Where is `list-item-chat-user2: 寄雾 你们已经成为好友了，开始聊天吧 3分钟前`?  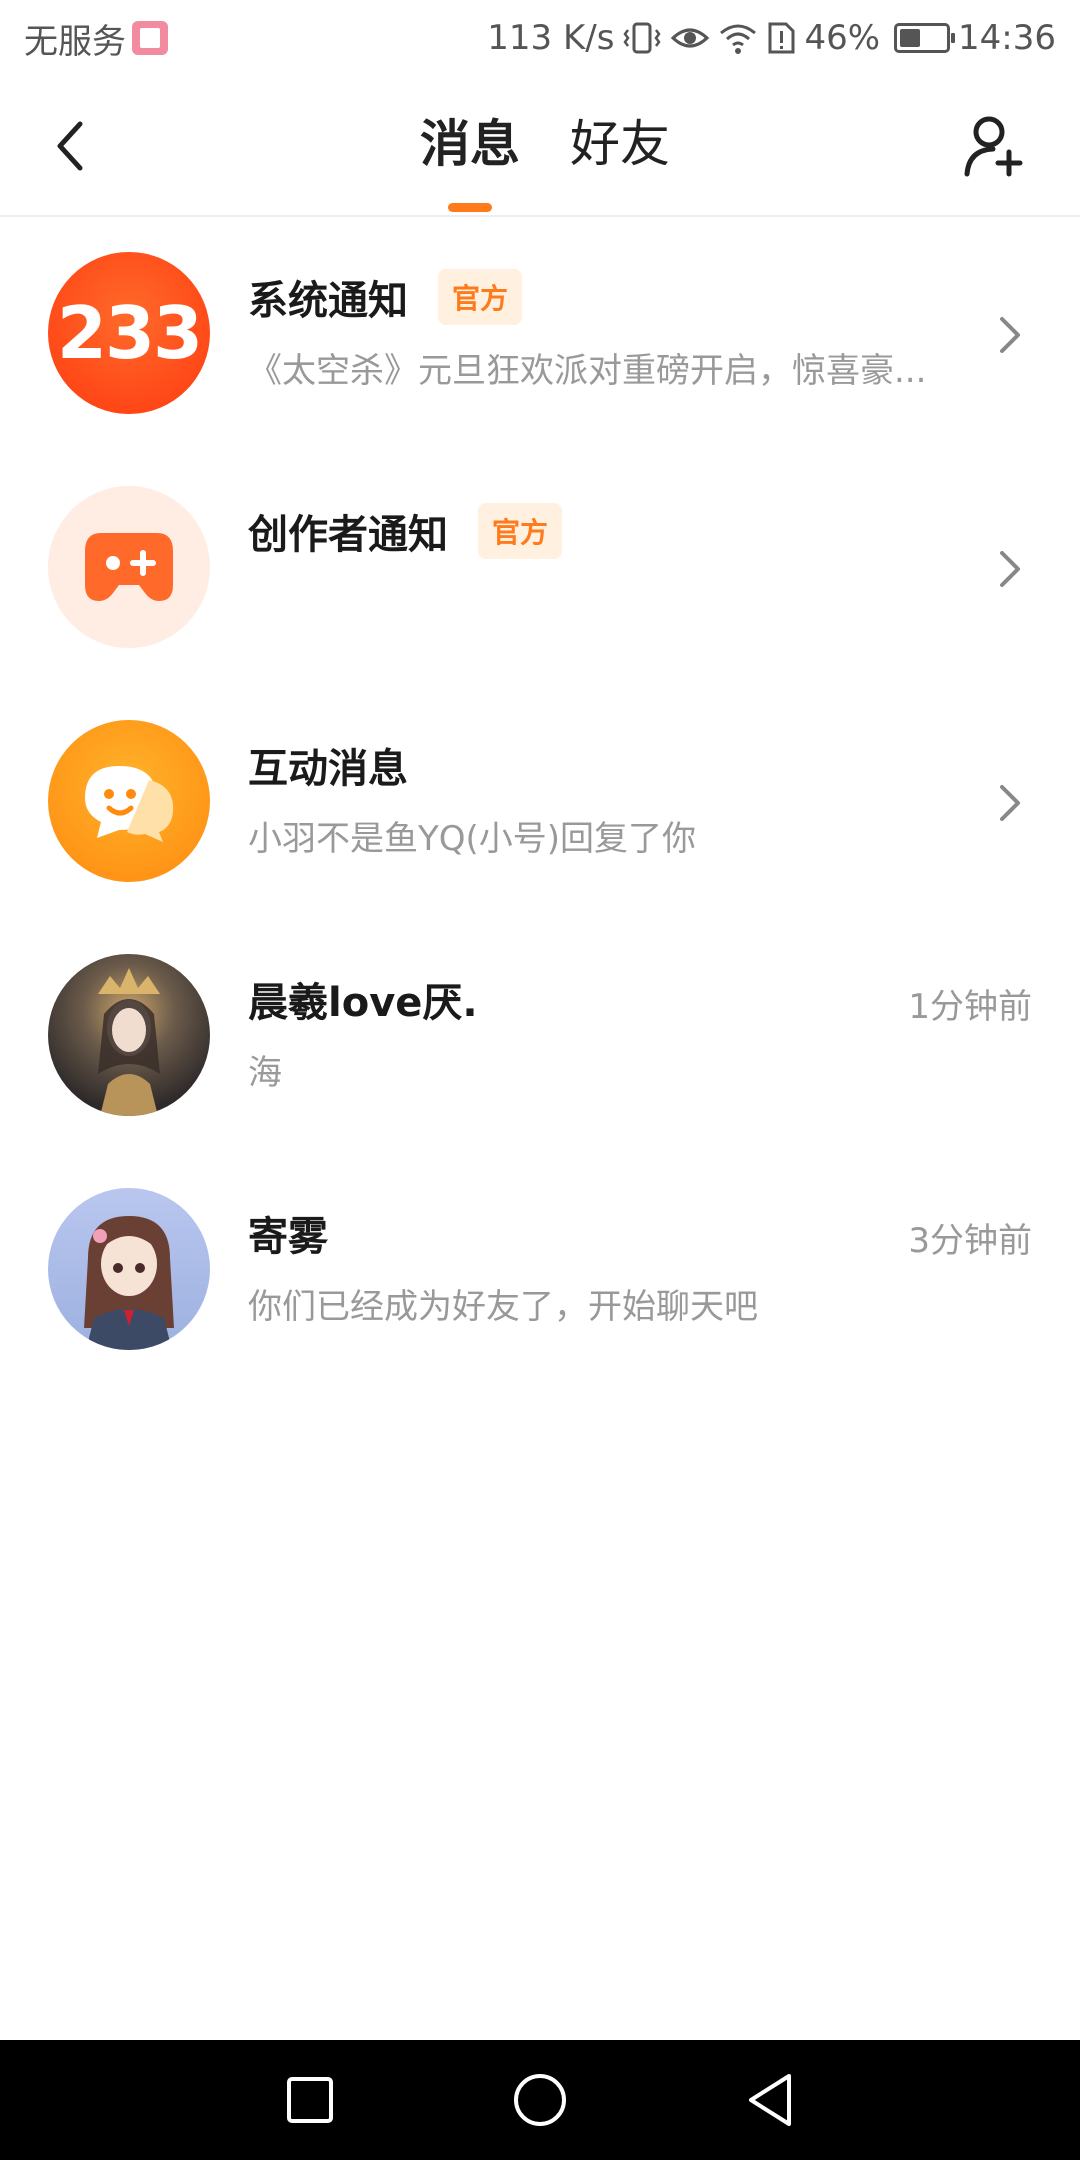
list-item-chat-user2: 寄雾 你们已经成为好友了，开始聊天吧 3分钟前 is located at coordinates (540, 1270).